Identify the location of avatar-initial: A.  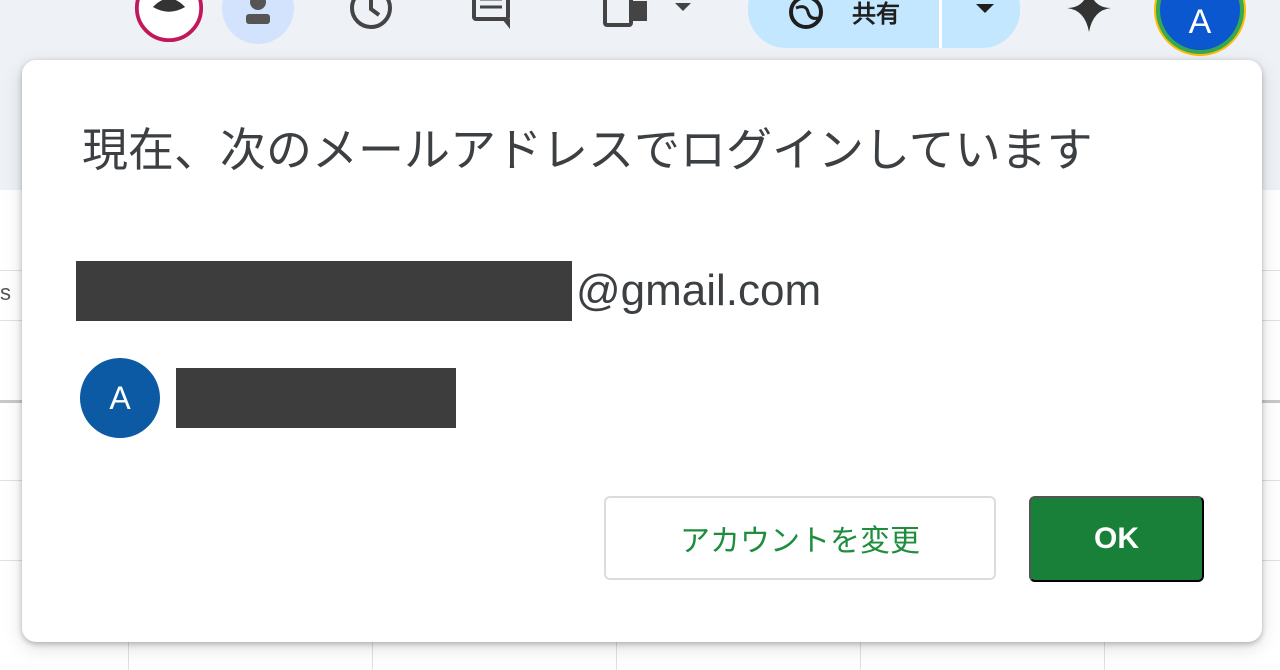
(120, 397).